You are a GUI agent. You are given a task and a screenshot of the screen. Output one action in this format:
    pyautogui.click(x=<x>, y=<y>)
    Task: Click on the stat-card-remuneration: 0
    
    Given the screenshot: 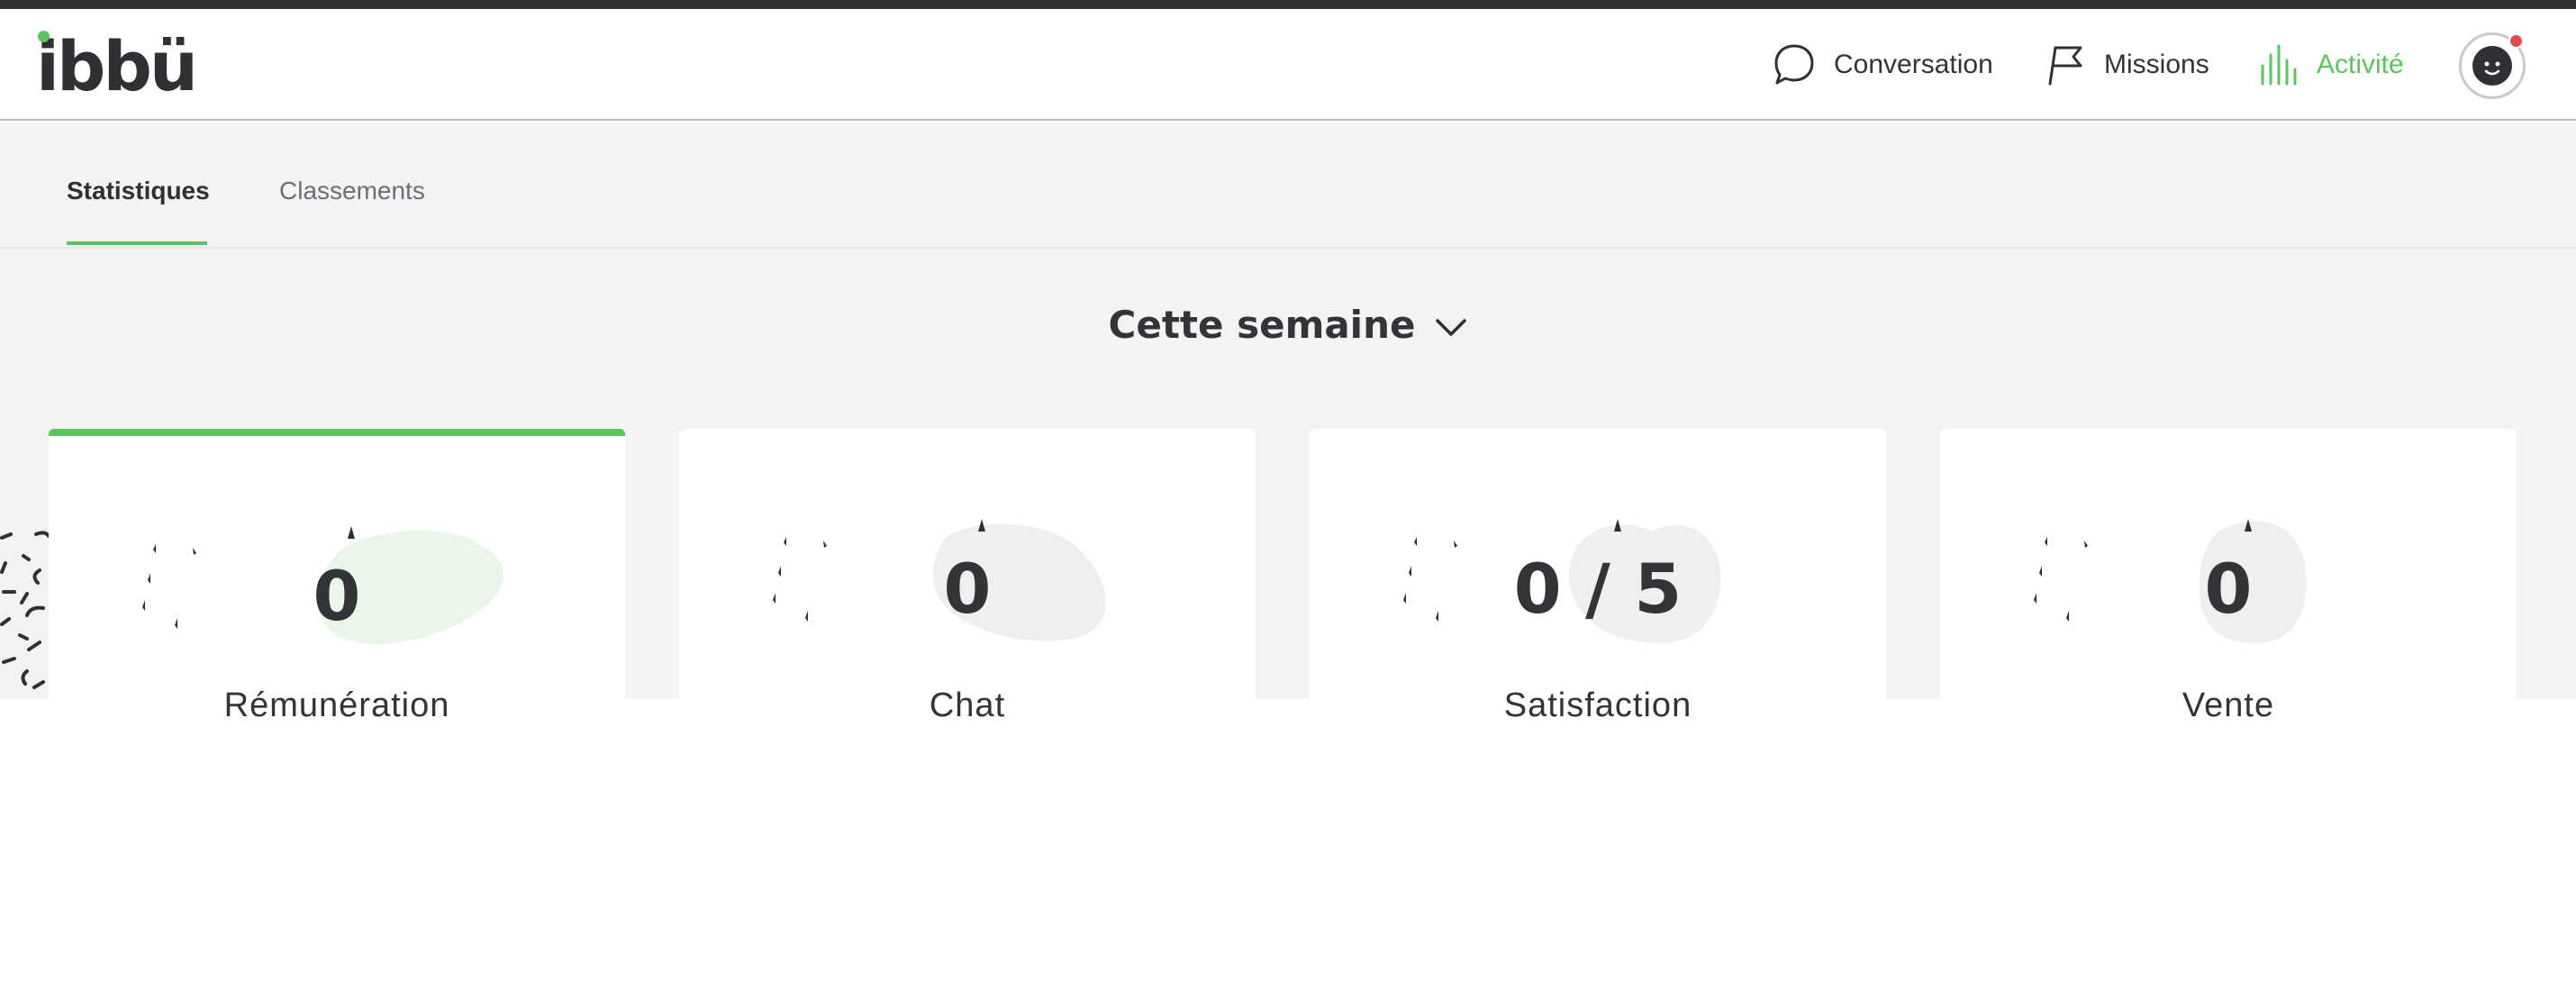 What is the action you would take?
    pyautogui.click(x=337, y=564)
    